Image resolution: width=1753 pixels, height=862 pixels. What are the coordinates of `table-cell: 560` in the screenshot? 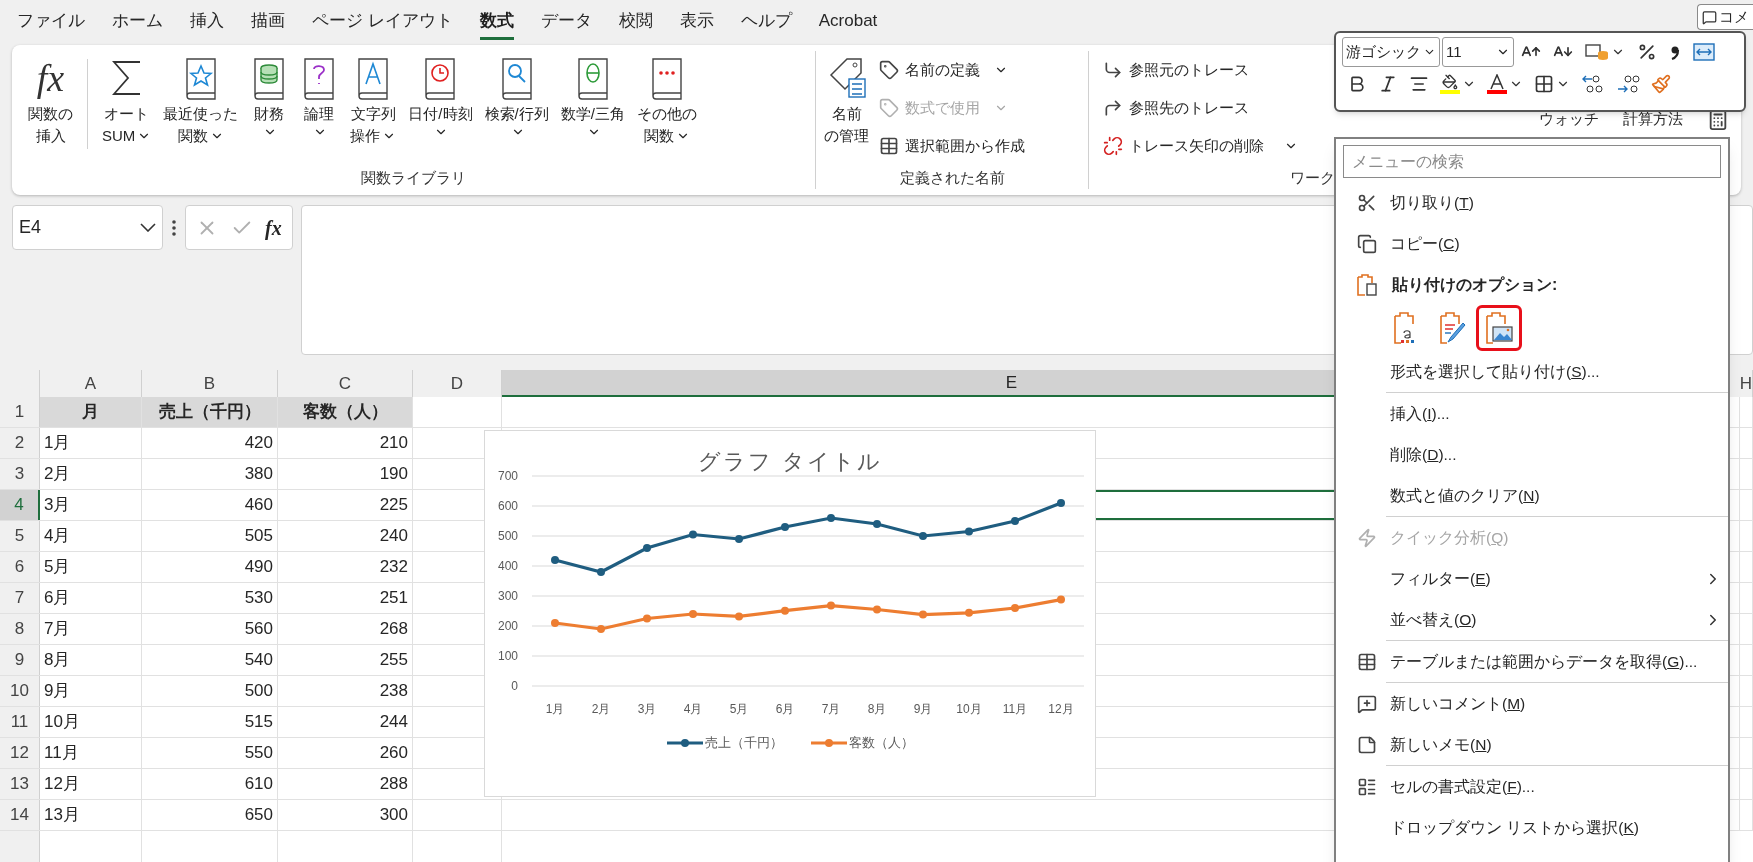 It's located at (210, 629).